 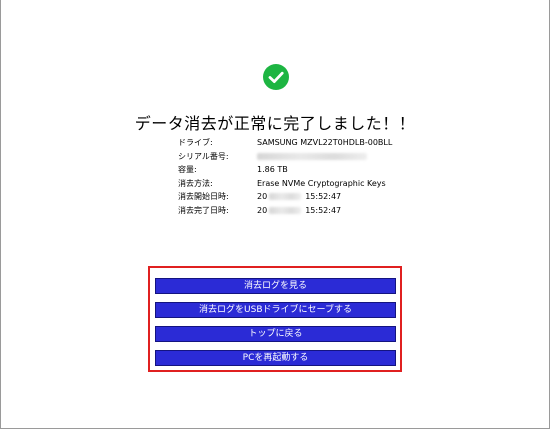 What do you see at coordinates (321, 183) in the screenshot?
I see `method-value: Erase NVMe Cryptographic Keys` at bounding box center [321, 183].